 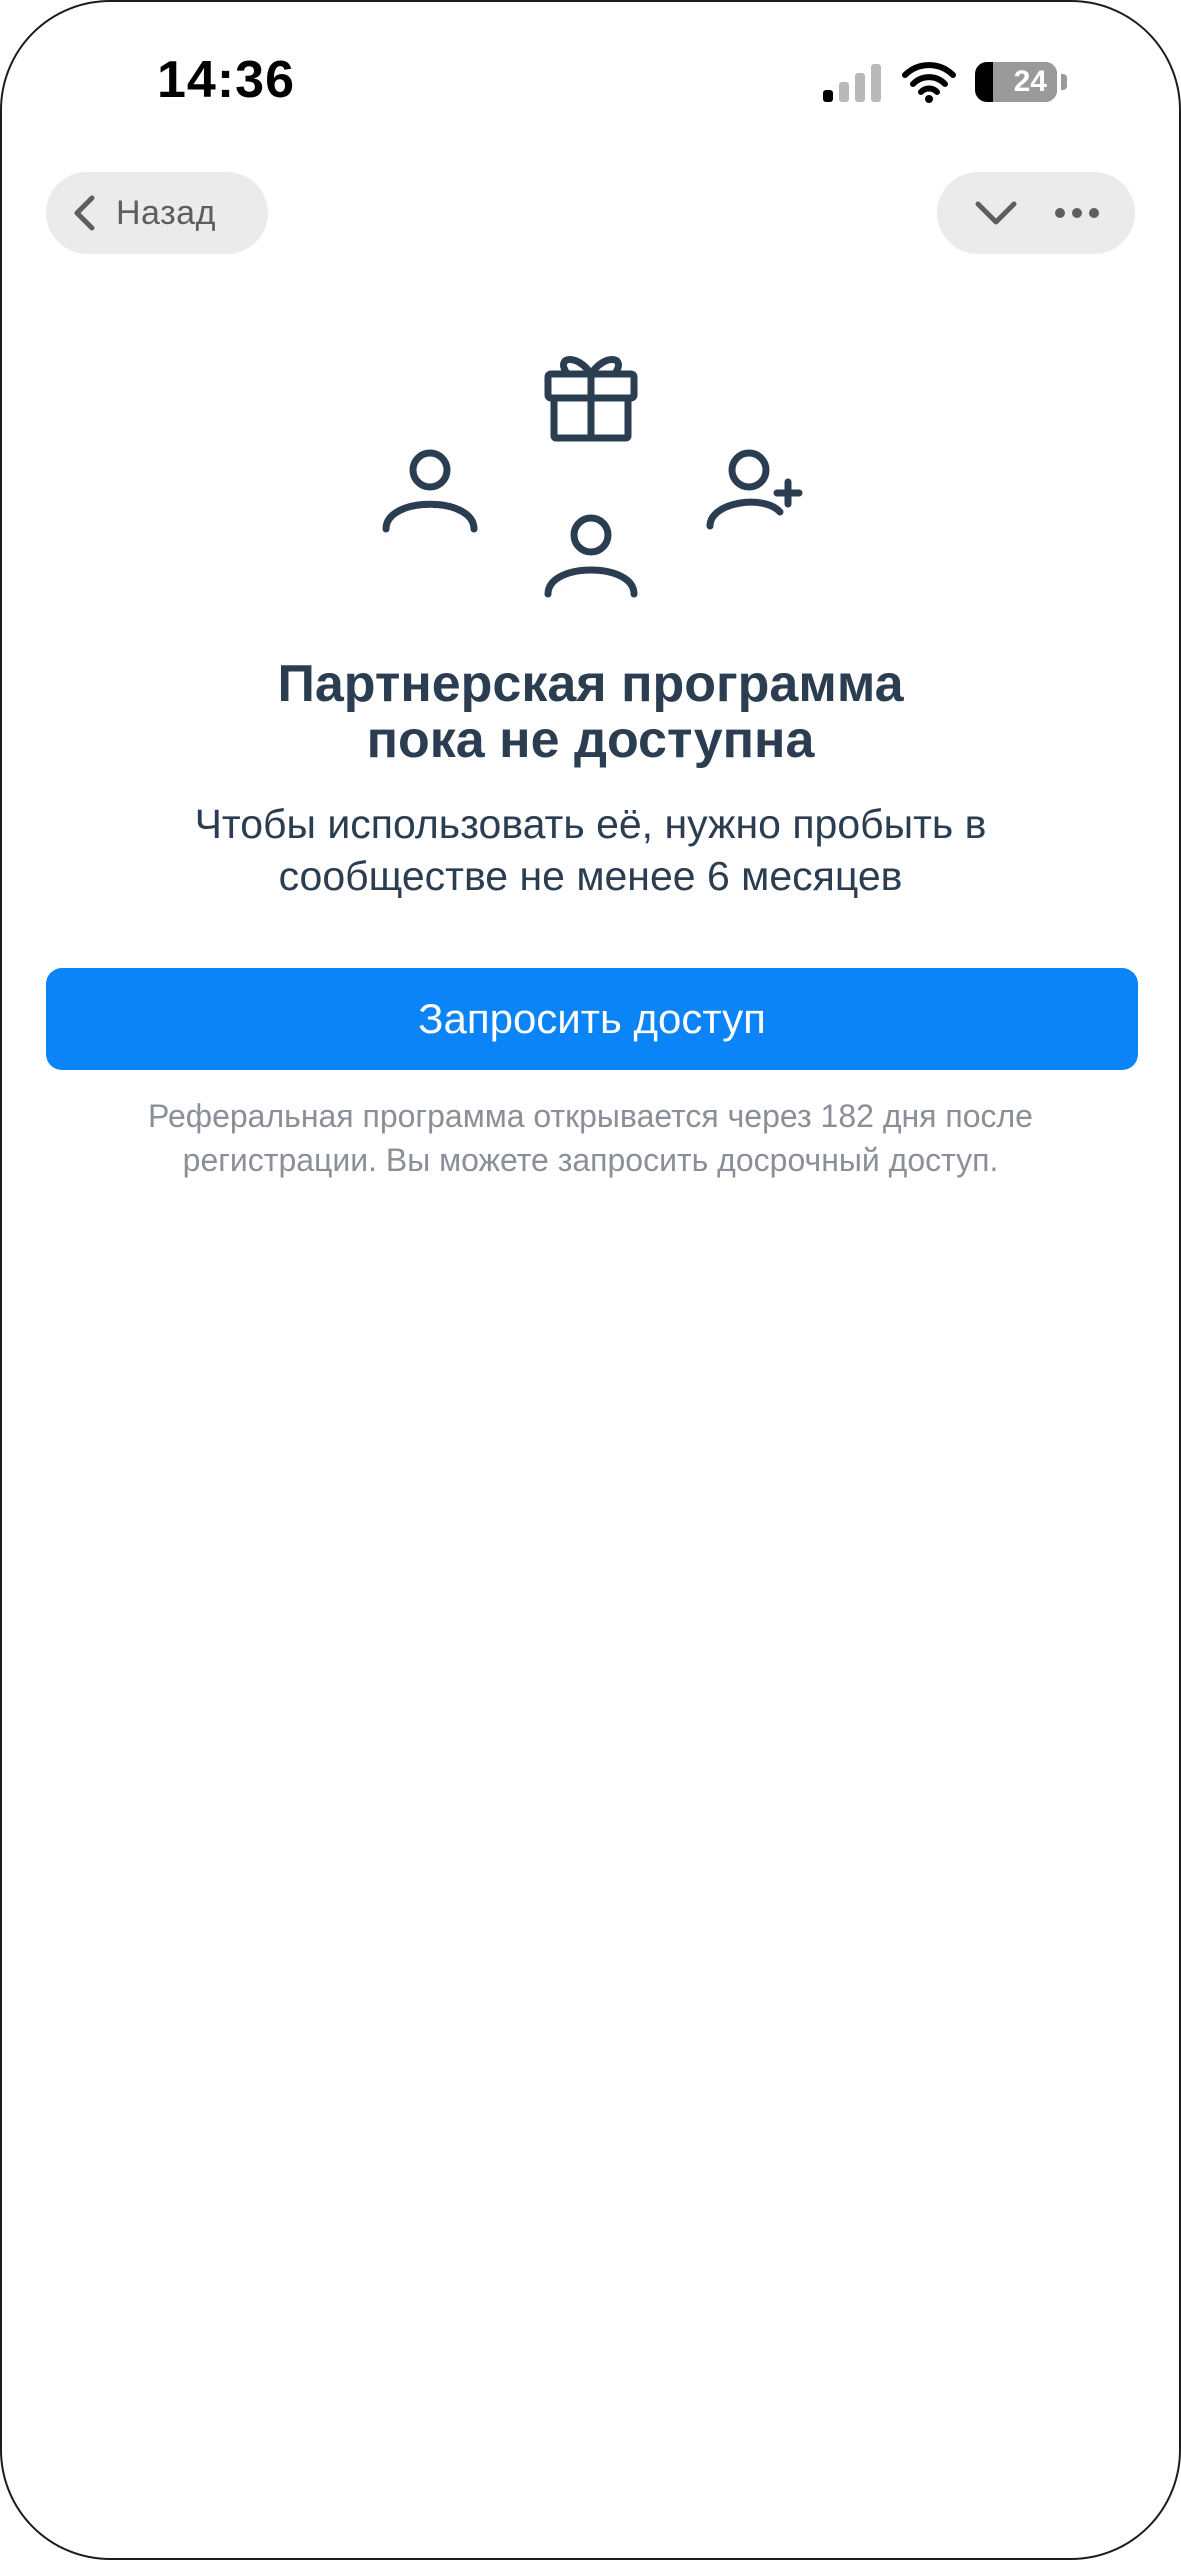 I want to click on request-access-button: Запросить доступ, so click(x=592, y=1019).